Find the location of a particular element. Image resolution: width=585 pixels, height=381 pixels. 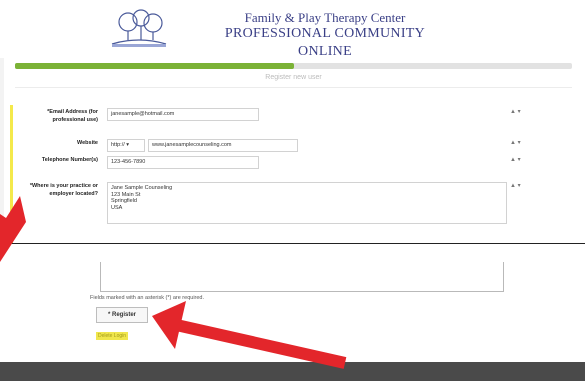

register-button: * Register is located at coordinates (122, 315).